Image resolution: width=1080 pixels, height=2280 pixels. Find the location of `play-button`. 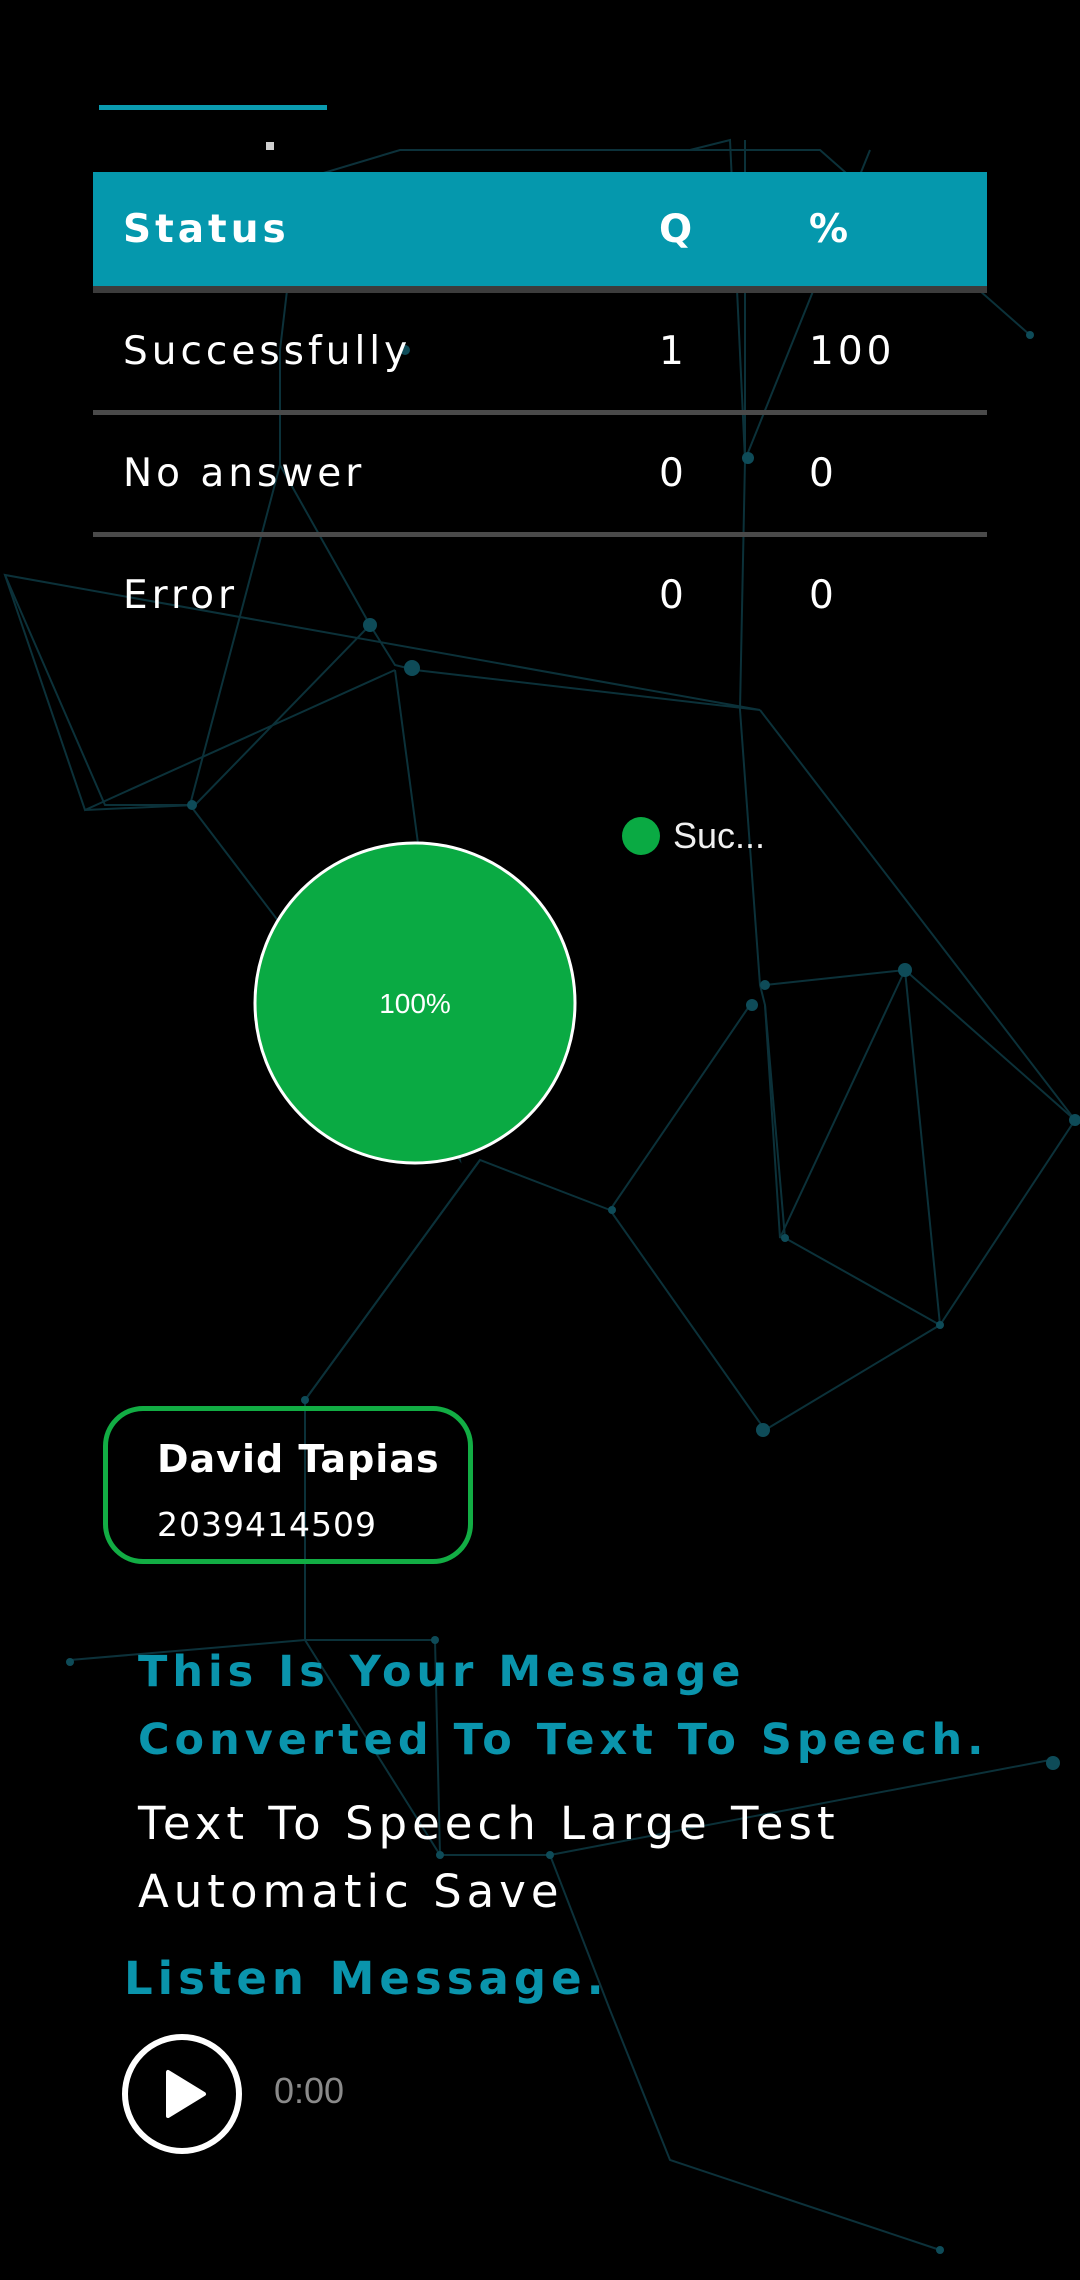

play-button is located at coordinates (182, 2094).